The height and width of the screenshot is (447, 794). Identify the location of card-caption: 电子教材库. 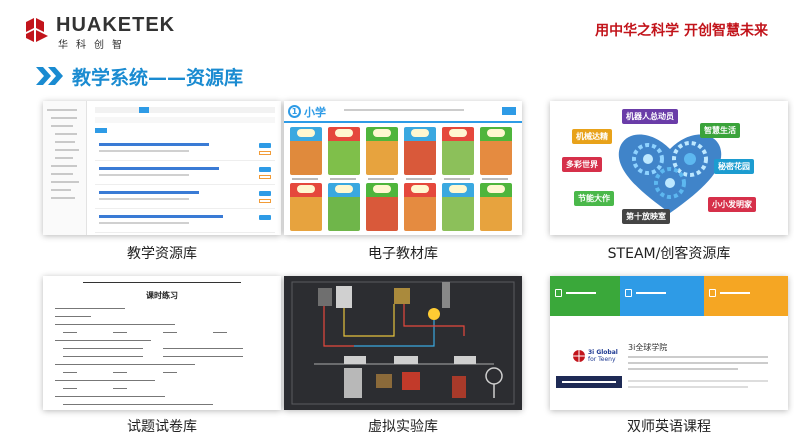
(403, 254).